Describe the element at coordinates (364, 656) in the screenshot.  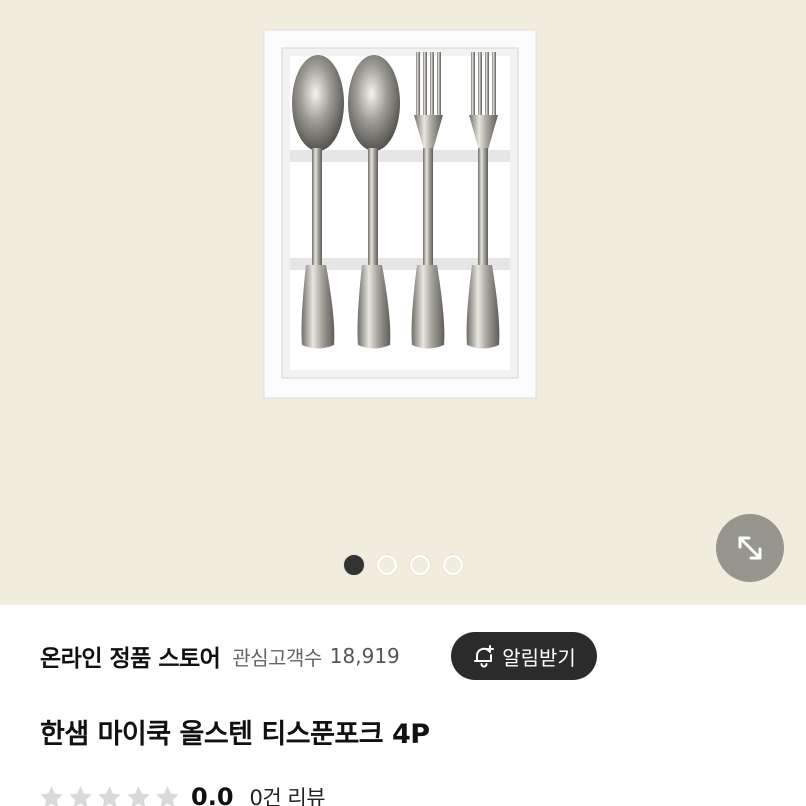
I see `followers-count: 18,919` at that location.